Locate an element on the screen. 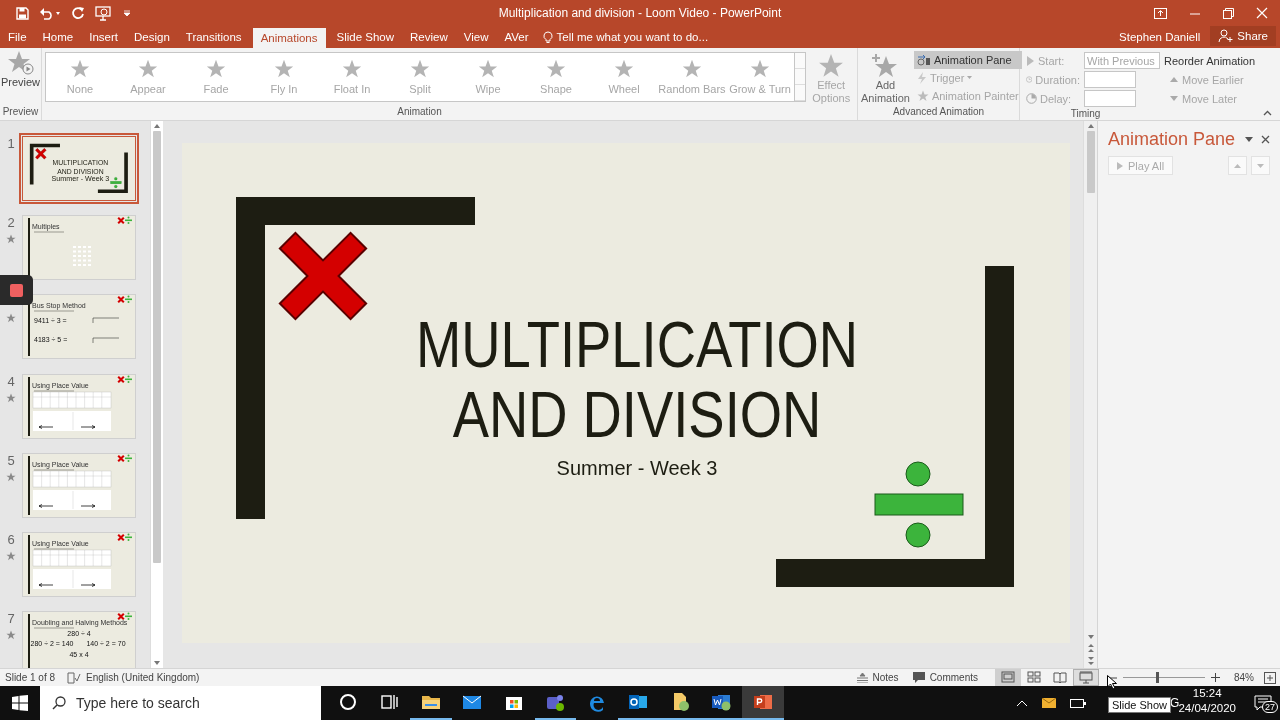 The height and width of the screenshot is (720, 1280). ribbon-tab: Home is located at coordinates (58, 37).